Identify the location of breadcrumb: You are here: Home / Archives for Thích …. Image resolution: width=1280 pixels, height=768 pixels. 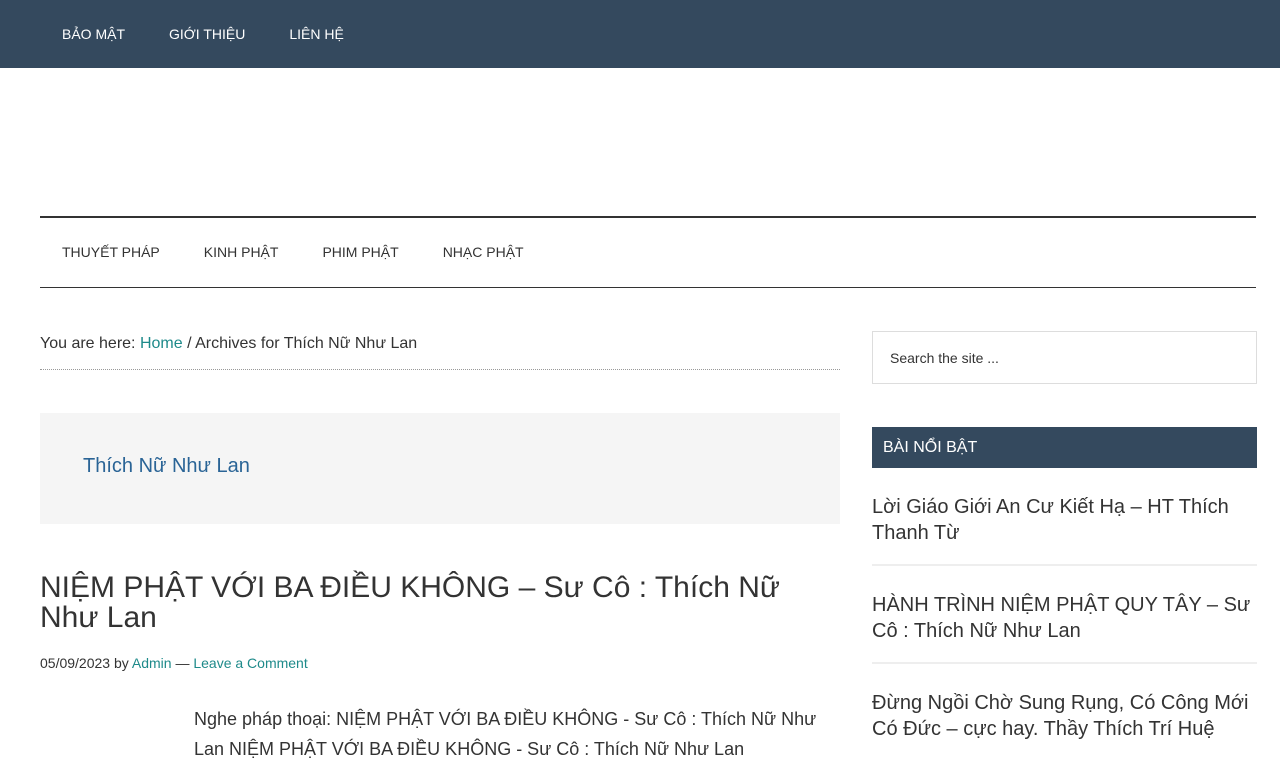
(440, 350).